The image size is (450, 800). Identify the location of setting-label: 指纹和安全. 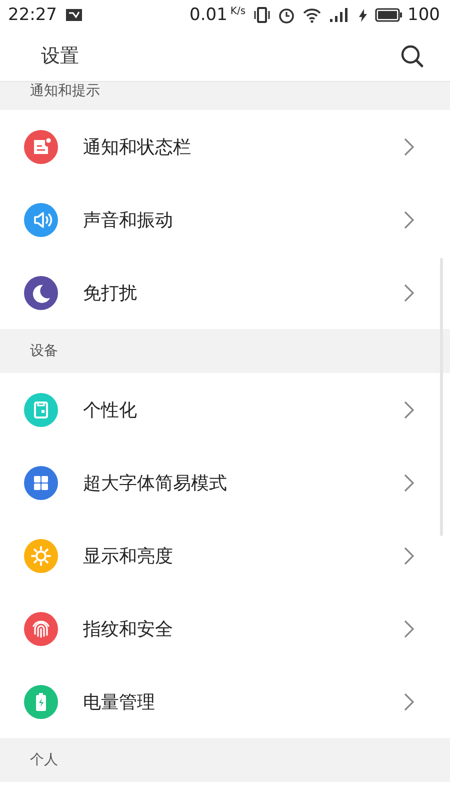
(128, 629).